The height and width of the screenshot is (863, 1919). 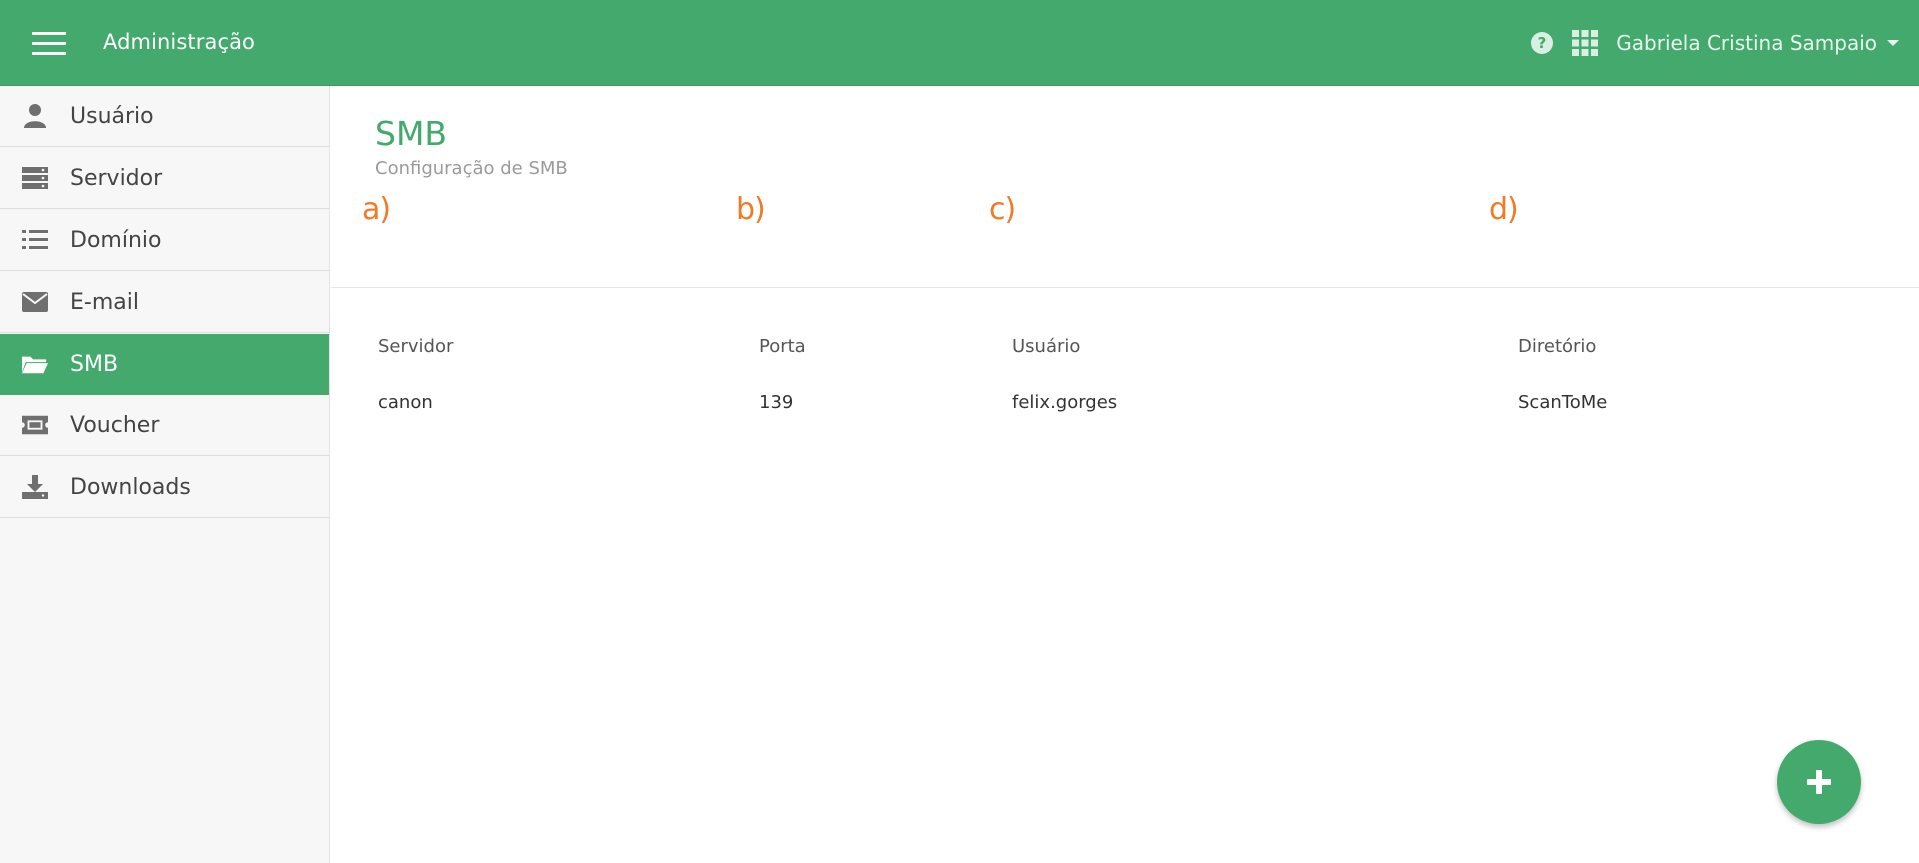 What do you see at coordinates (116, 178) in the screenshot?
I see `sidebar-item-label: Servidor` at bounding box center [116, 178].